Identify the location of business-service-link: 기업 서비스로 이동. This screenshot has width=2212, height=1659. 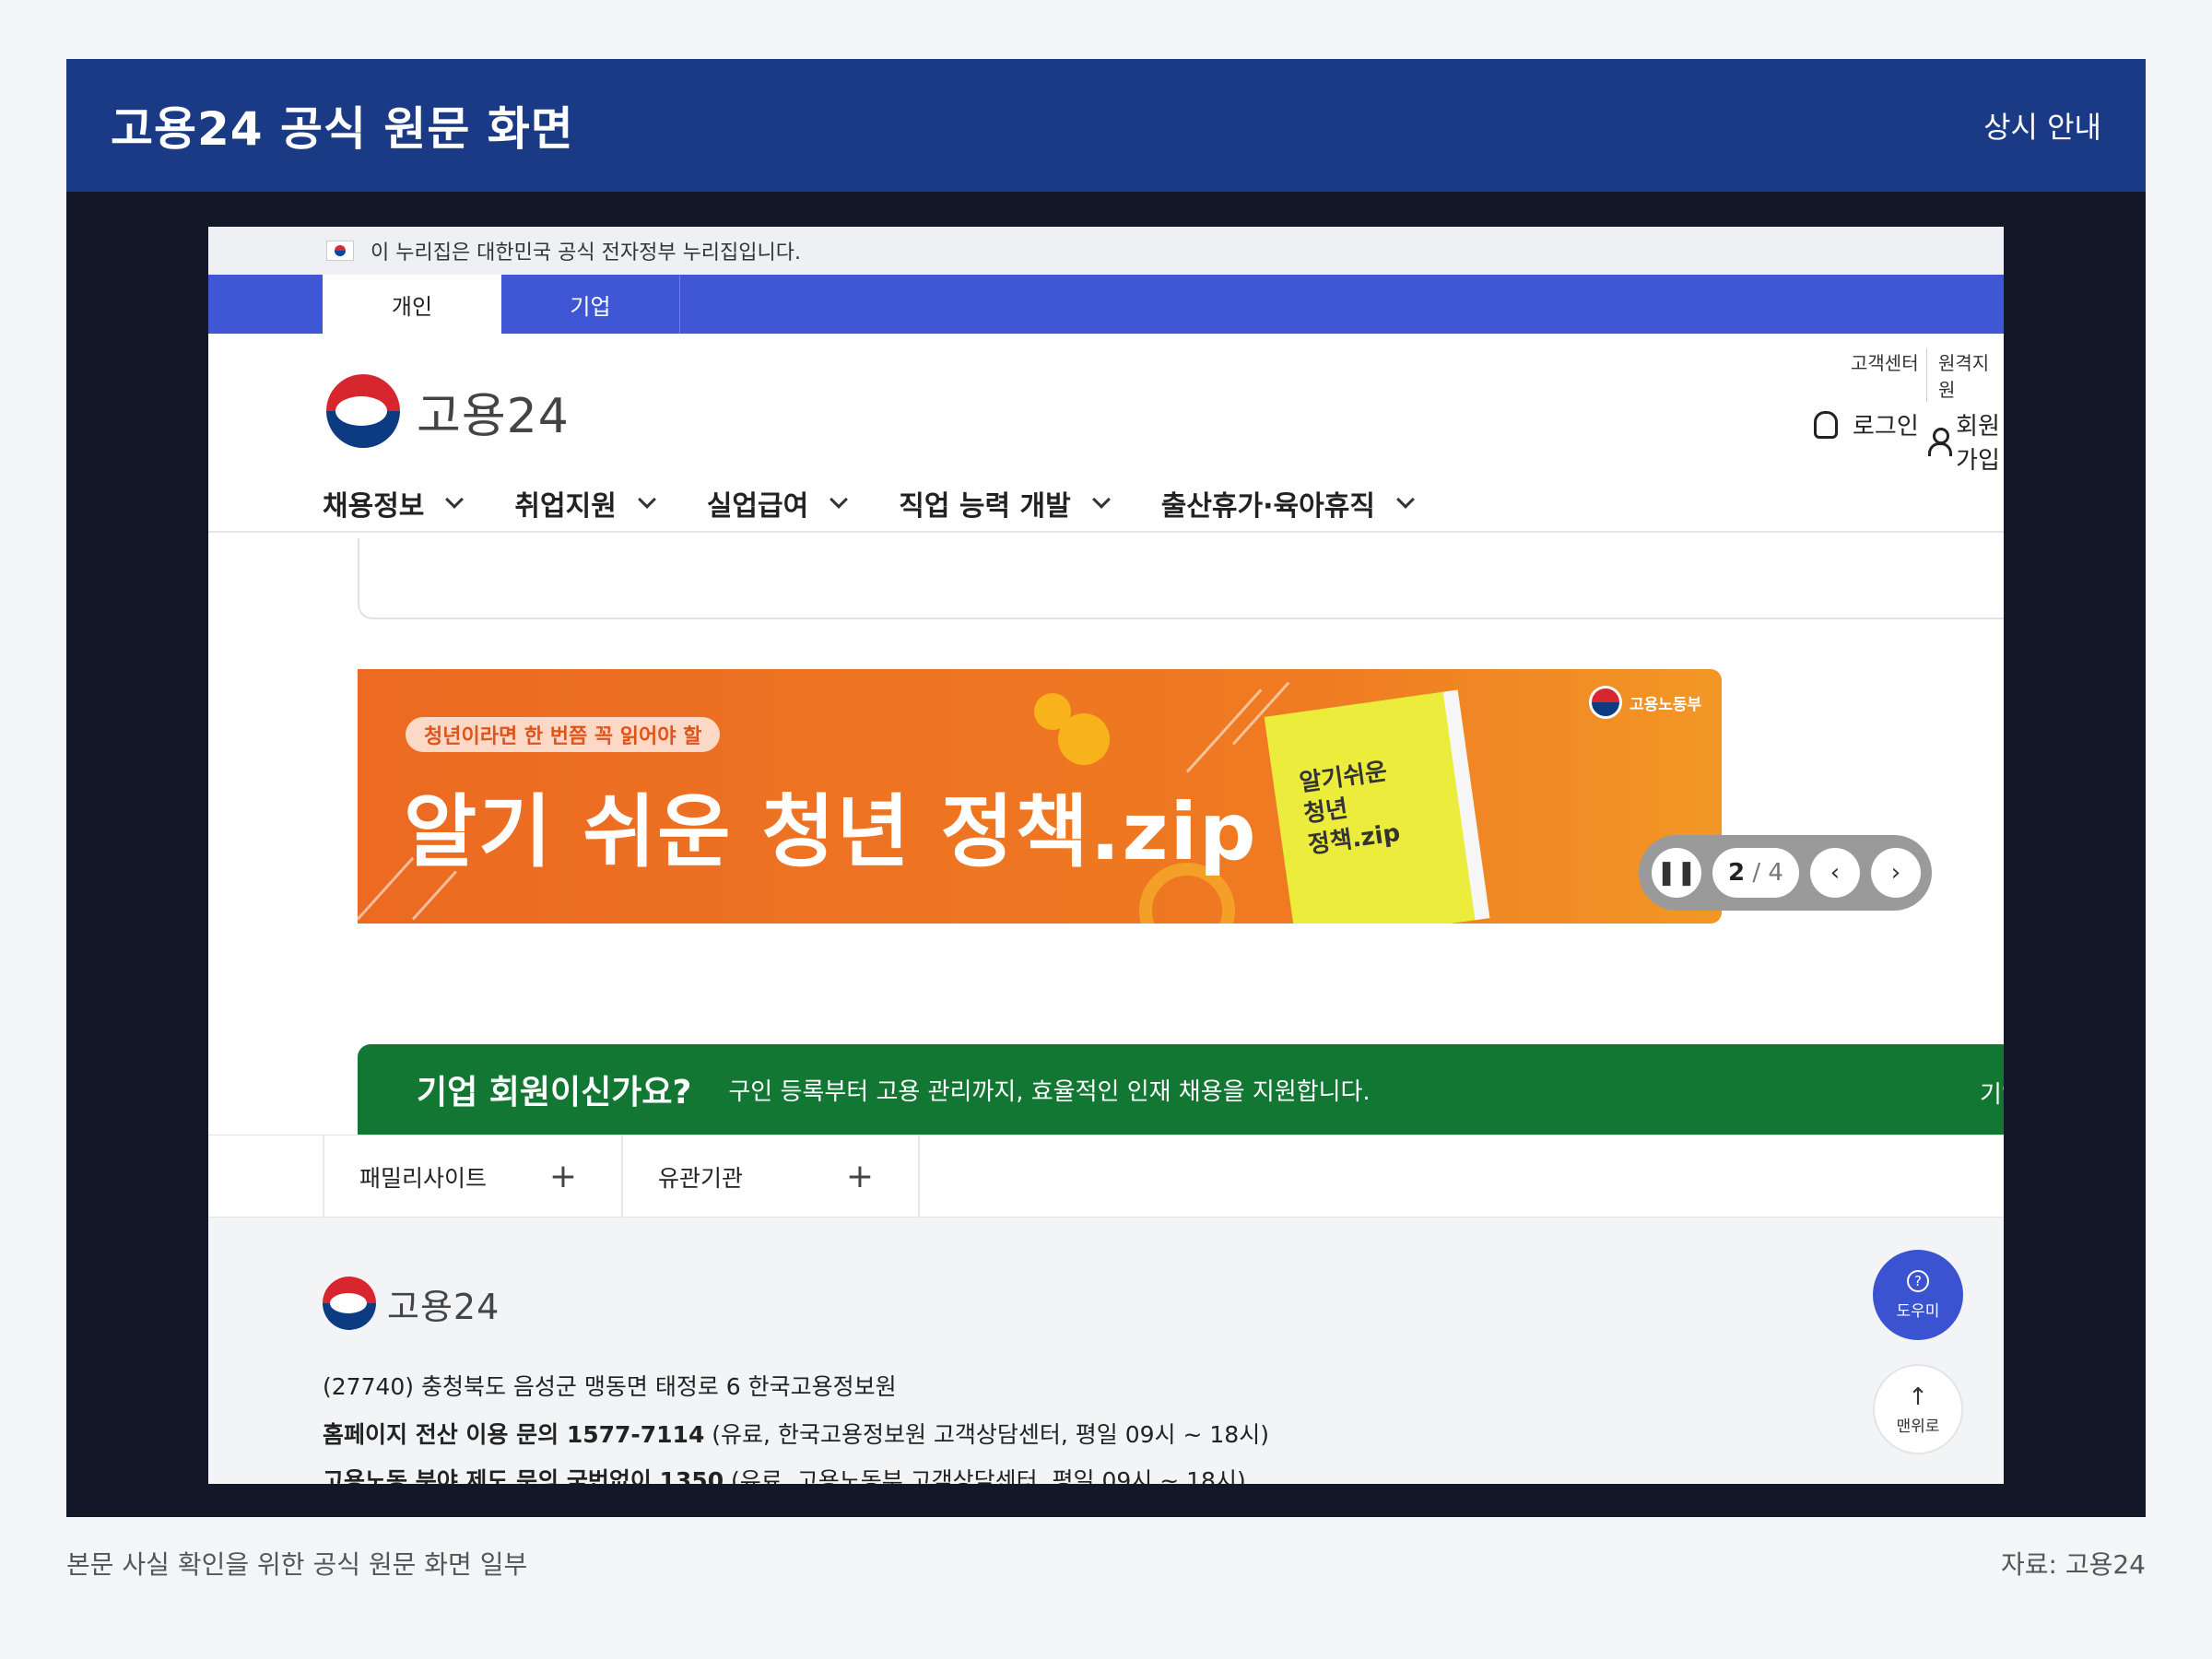
(1992, 1093).